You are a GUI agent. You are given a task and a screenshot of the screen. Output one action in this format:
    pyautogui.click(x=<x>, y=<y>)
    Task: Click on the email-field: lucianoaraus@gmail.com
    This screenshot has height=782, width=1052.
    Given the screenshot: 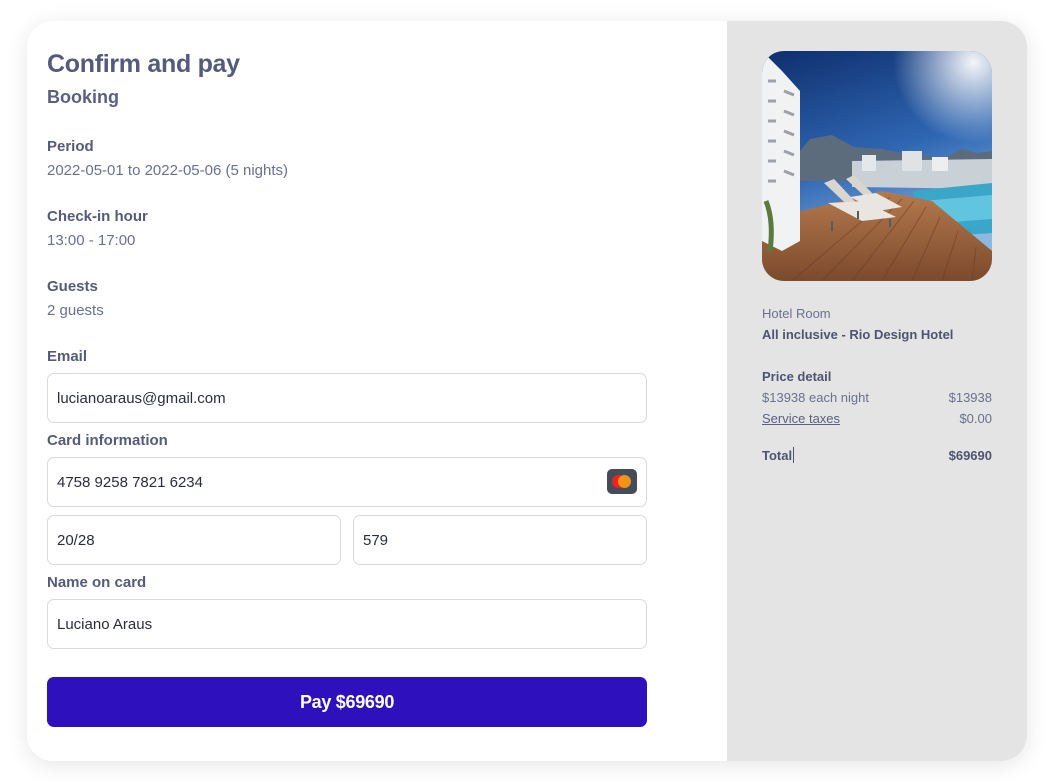 What is the action you would take?
    pyautogui.click(x=347, y=398)
    